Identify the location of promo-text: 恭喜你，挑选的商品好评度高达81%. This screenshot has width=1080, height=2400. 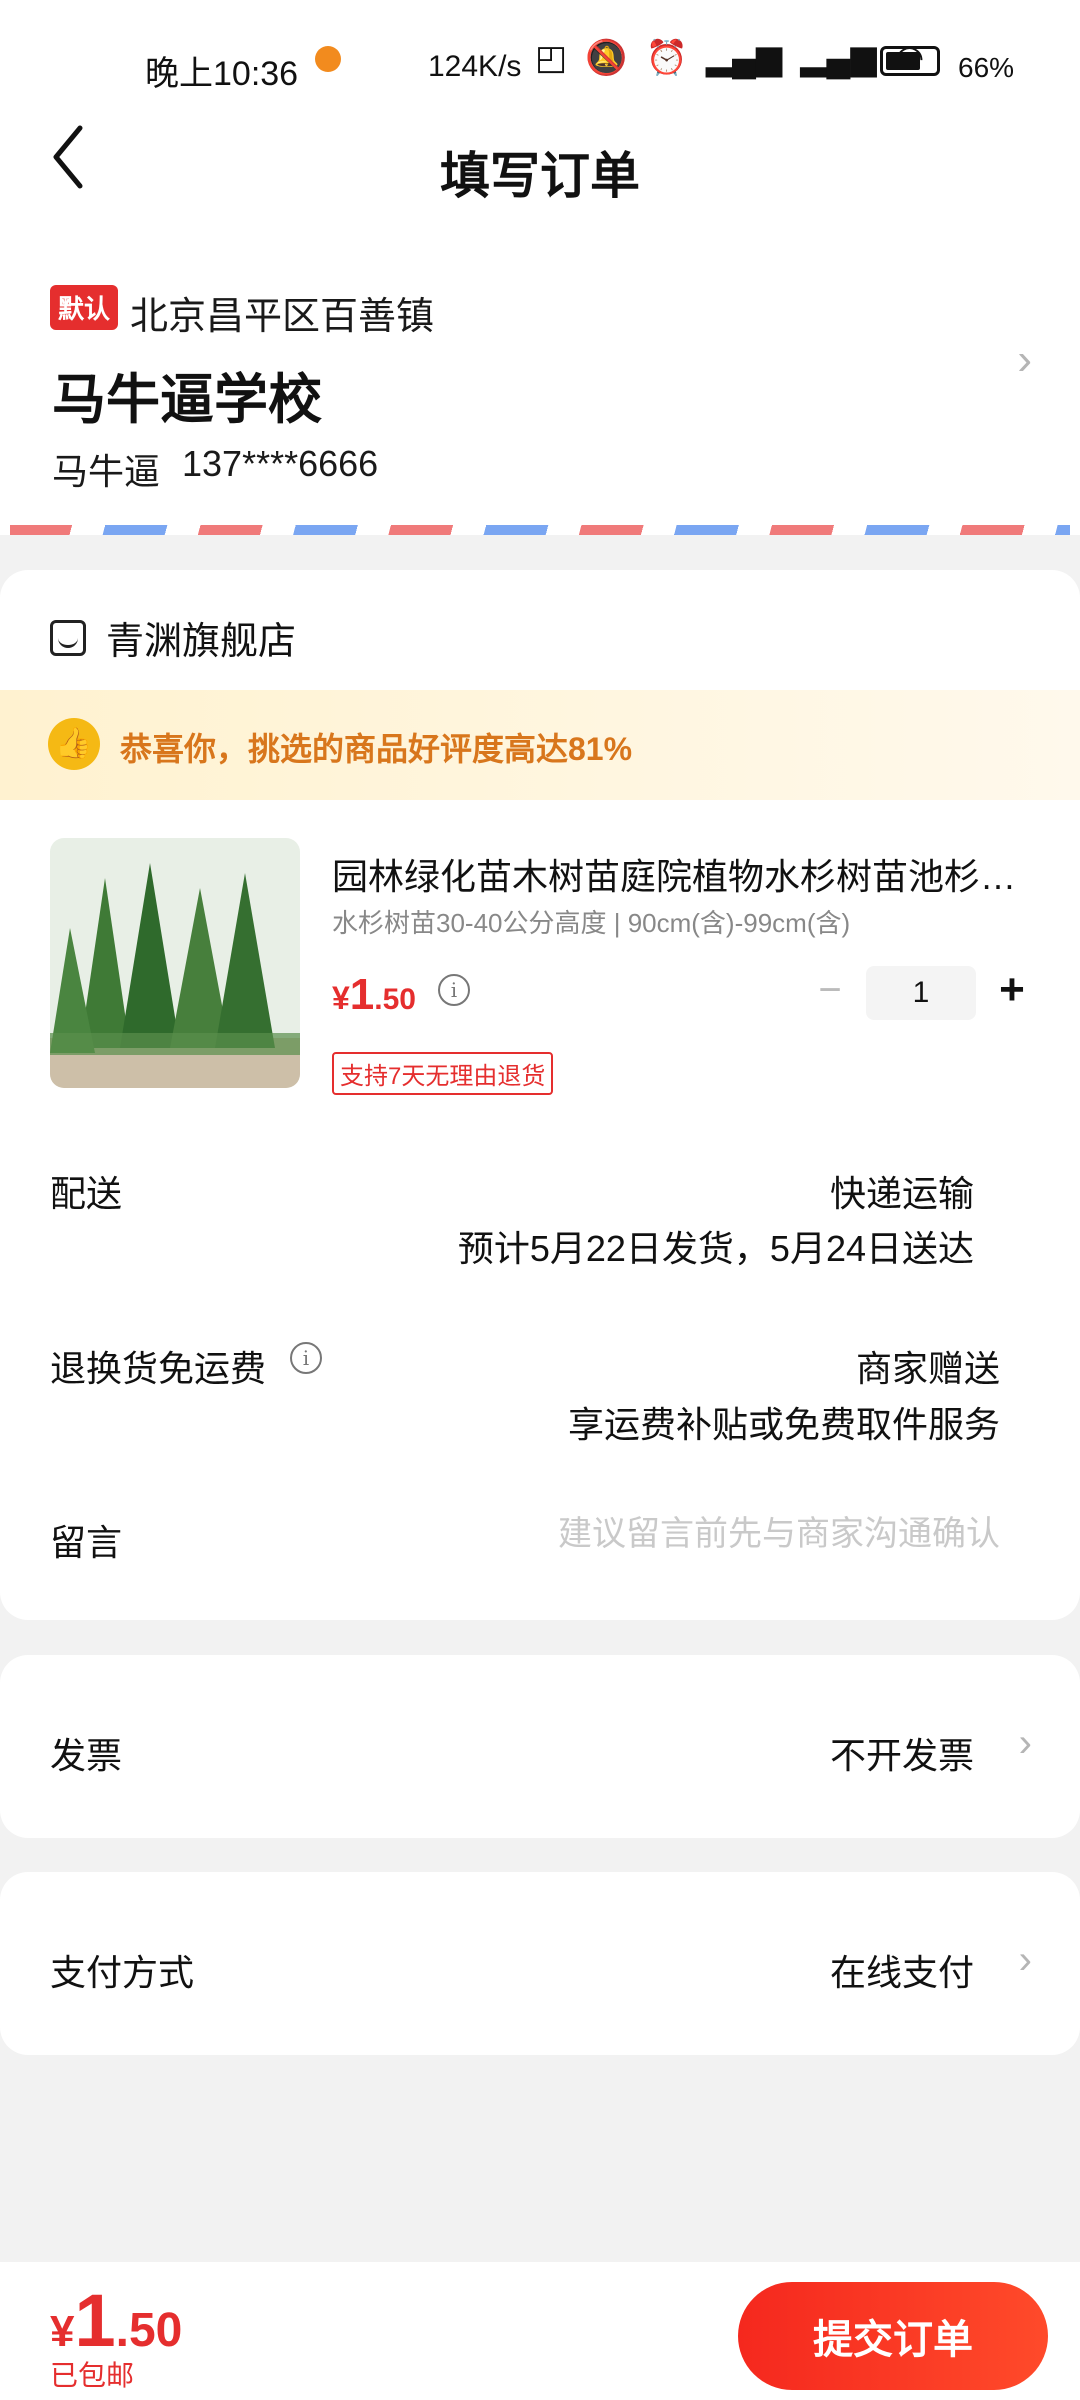
(376, 749).